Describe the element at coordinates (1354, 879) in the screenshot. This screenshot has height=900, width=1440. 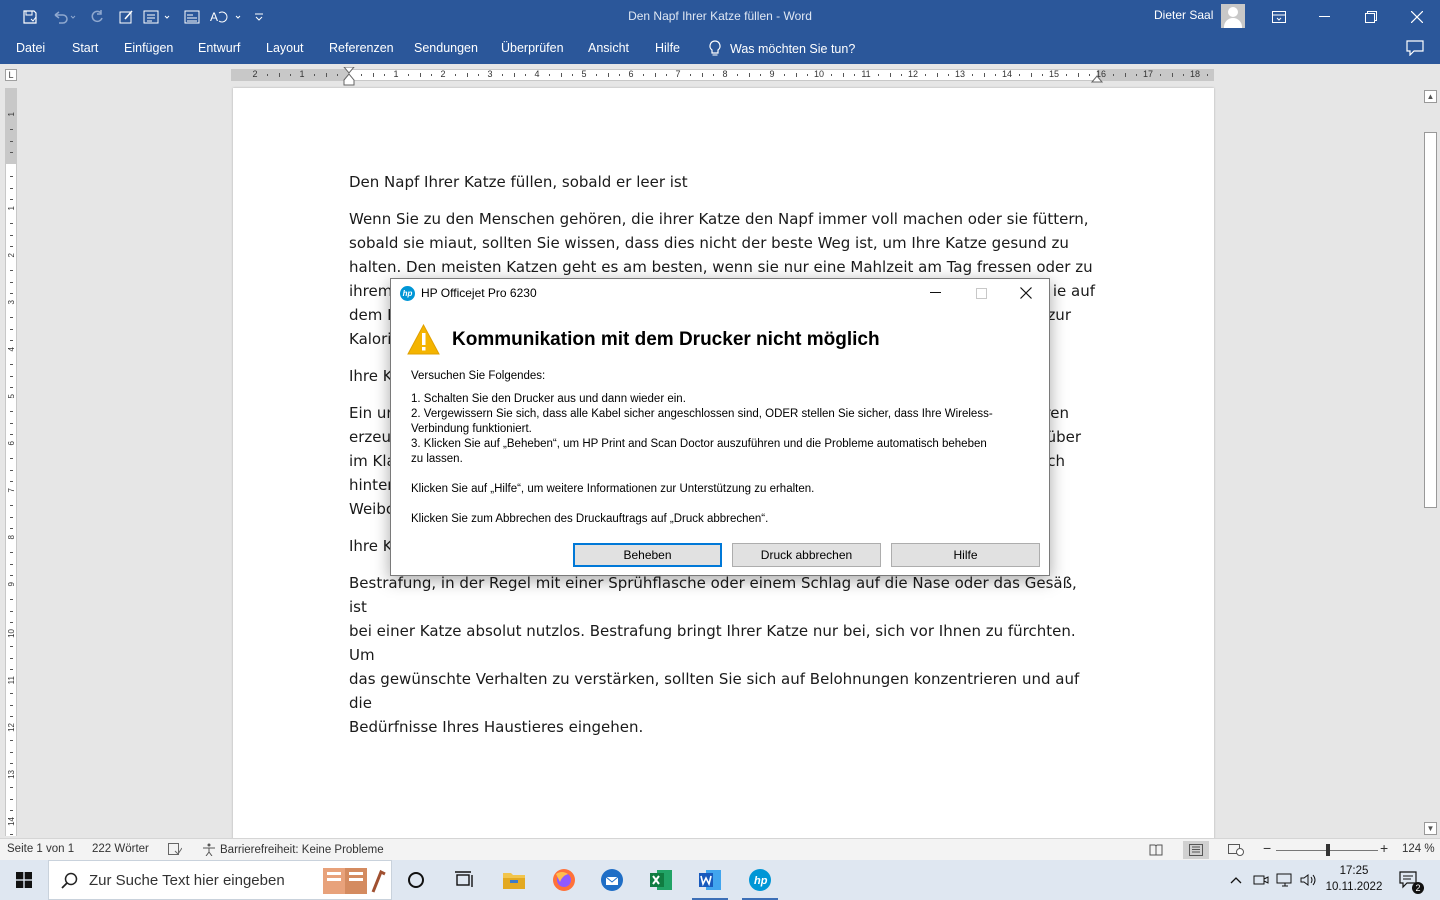
I see `system-clock: 17:25 10.11.2022` at that location.